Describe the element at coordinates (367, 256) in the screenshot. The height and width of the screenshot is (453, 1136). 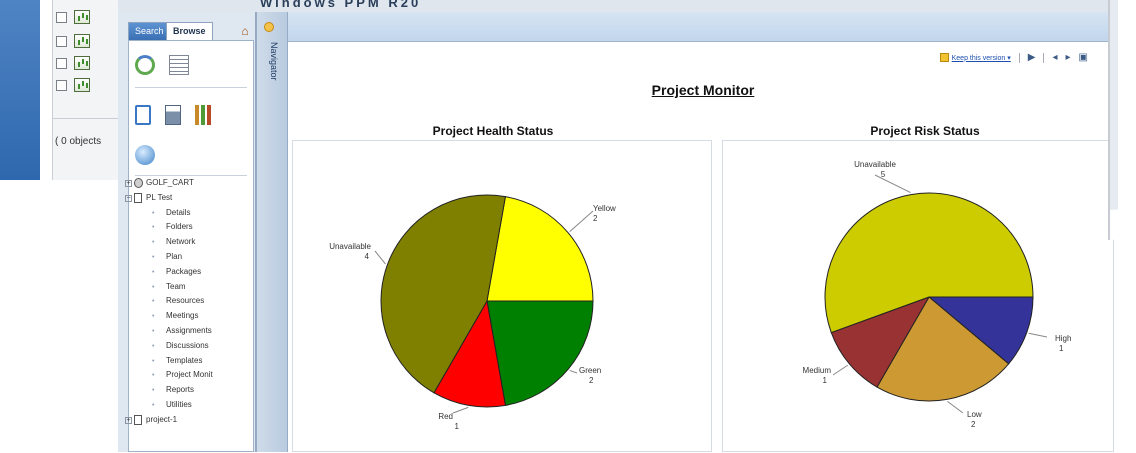
I see `slice-value: 4` at that location.